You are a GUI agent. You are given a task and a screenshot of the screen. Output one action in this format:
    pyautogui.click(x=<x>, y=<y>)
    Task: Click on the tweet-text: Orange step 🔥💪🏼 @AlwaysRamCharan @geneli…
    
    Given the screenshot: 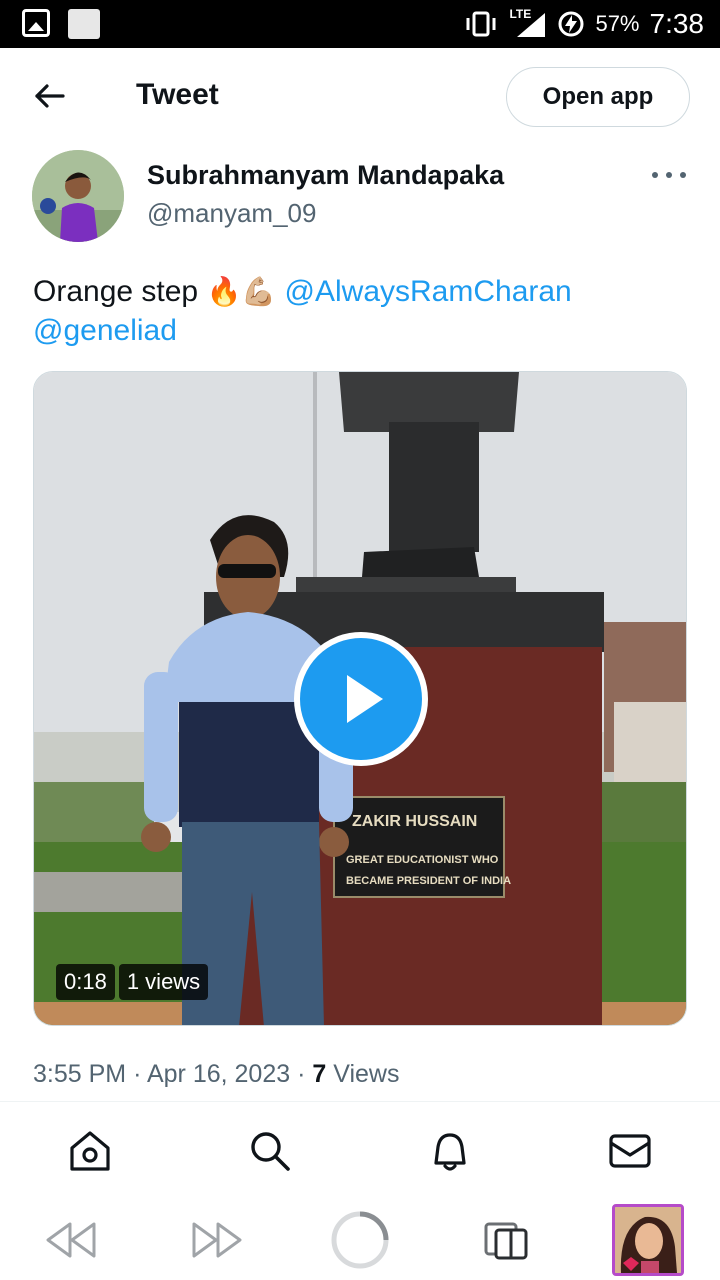 What is the action you would take?
    pyautogui.click(x=363, y=311)
    